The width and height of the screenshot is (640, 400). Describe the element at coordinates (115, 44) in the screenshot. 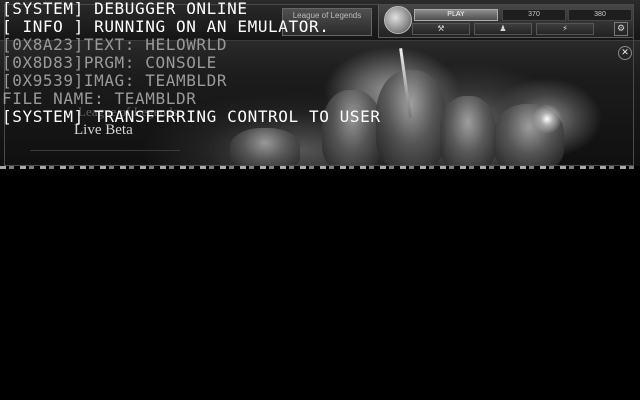

I see `console-line-text-address: [0X8A23]TEXT: HELOWRLD` at that location.